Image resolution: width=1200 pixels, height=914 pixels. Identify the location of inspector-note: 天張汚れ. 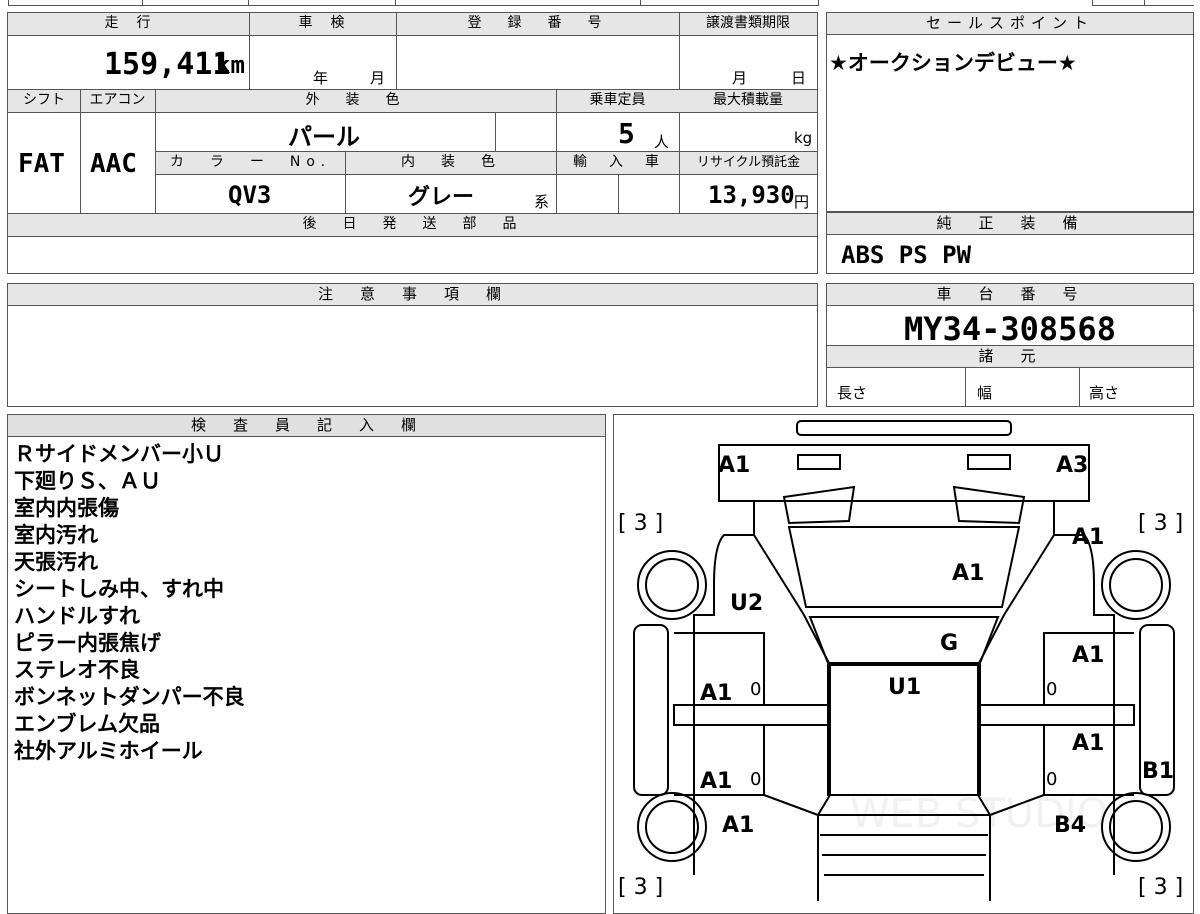
(56, 562).